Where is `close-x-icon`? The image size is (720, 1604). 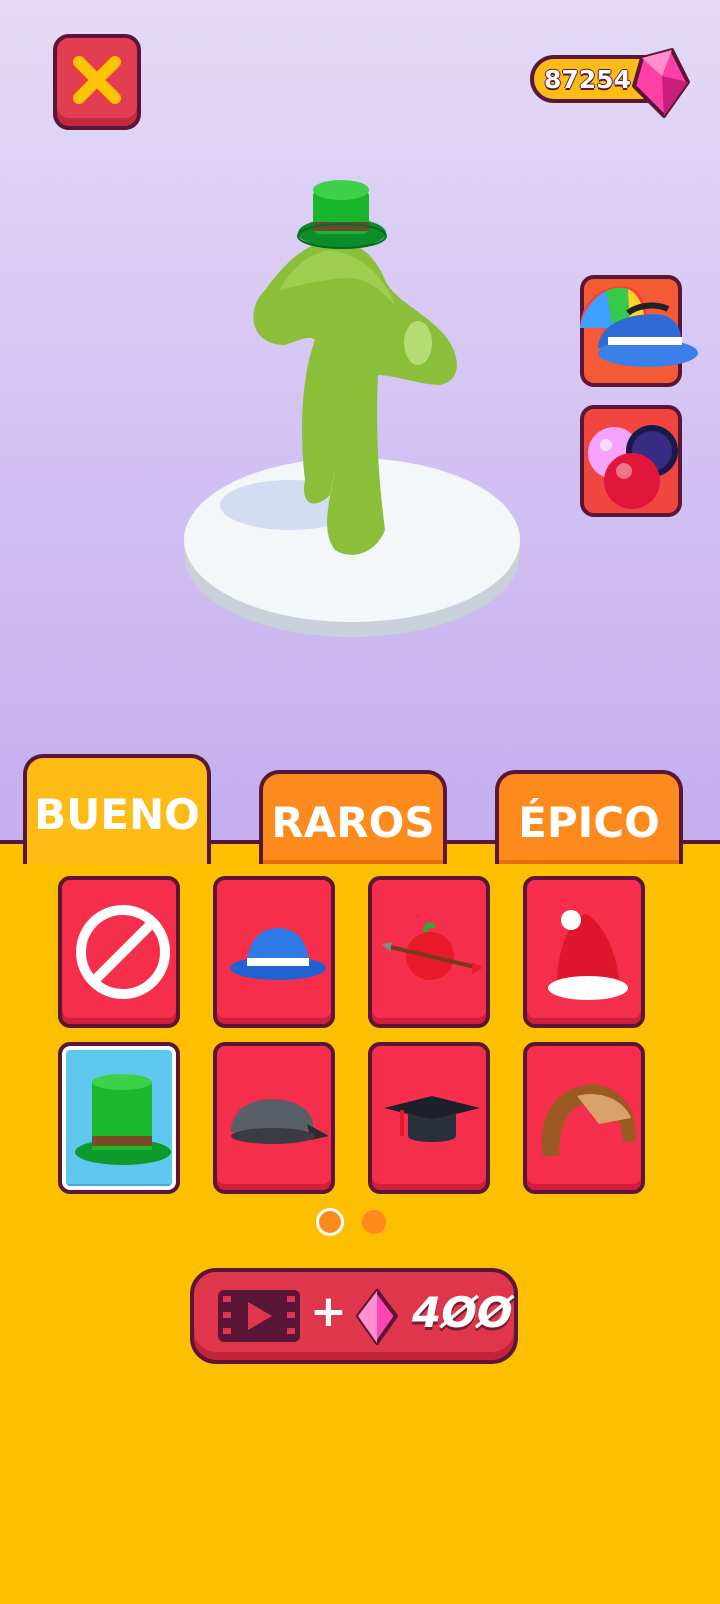 close-x-icon is located at coordinates (97, 80).